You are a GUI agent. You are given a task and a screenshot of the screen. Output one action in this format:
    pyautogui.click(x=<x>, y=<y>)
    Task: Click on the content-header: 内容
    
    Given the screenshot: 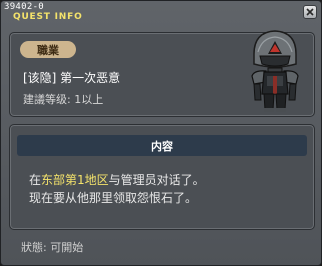 What is the action you would take?
    pyautogui.click(x=162, y=145)
    